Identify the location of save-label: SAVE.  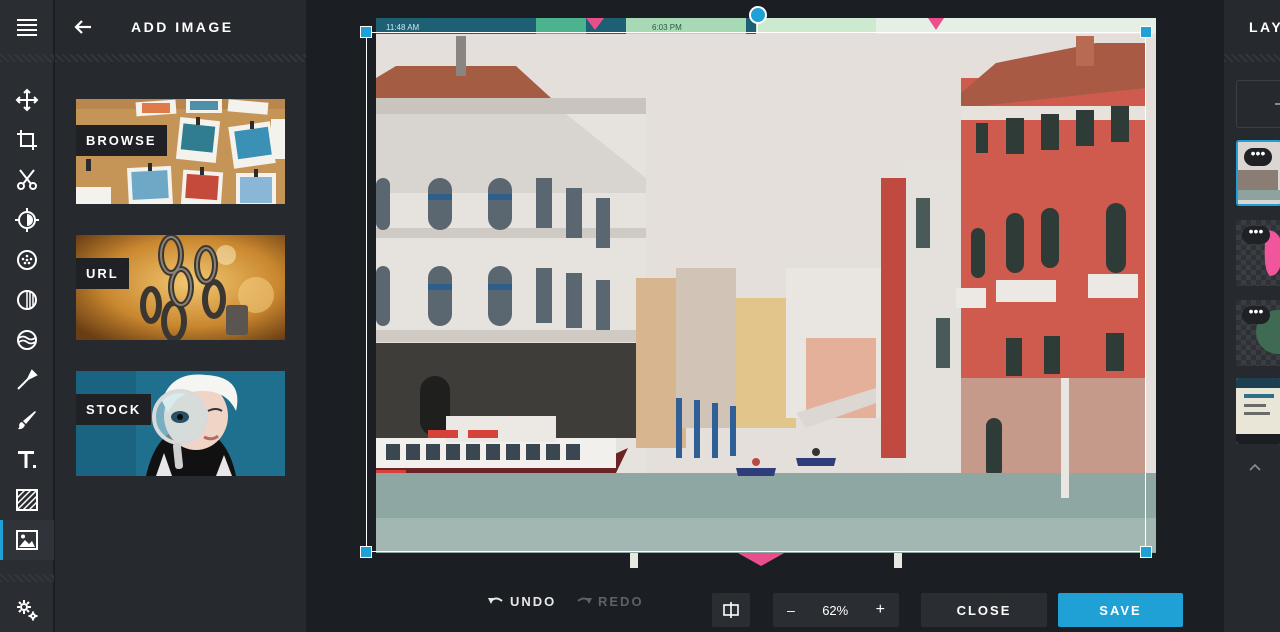
(1120, 610).